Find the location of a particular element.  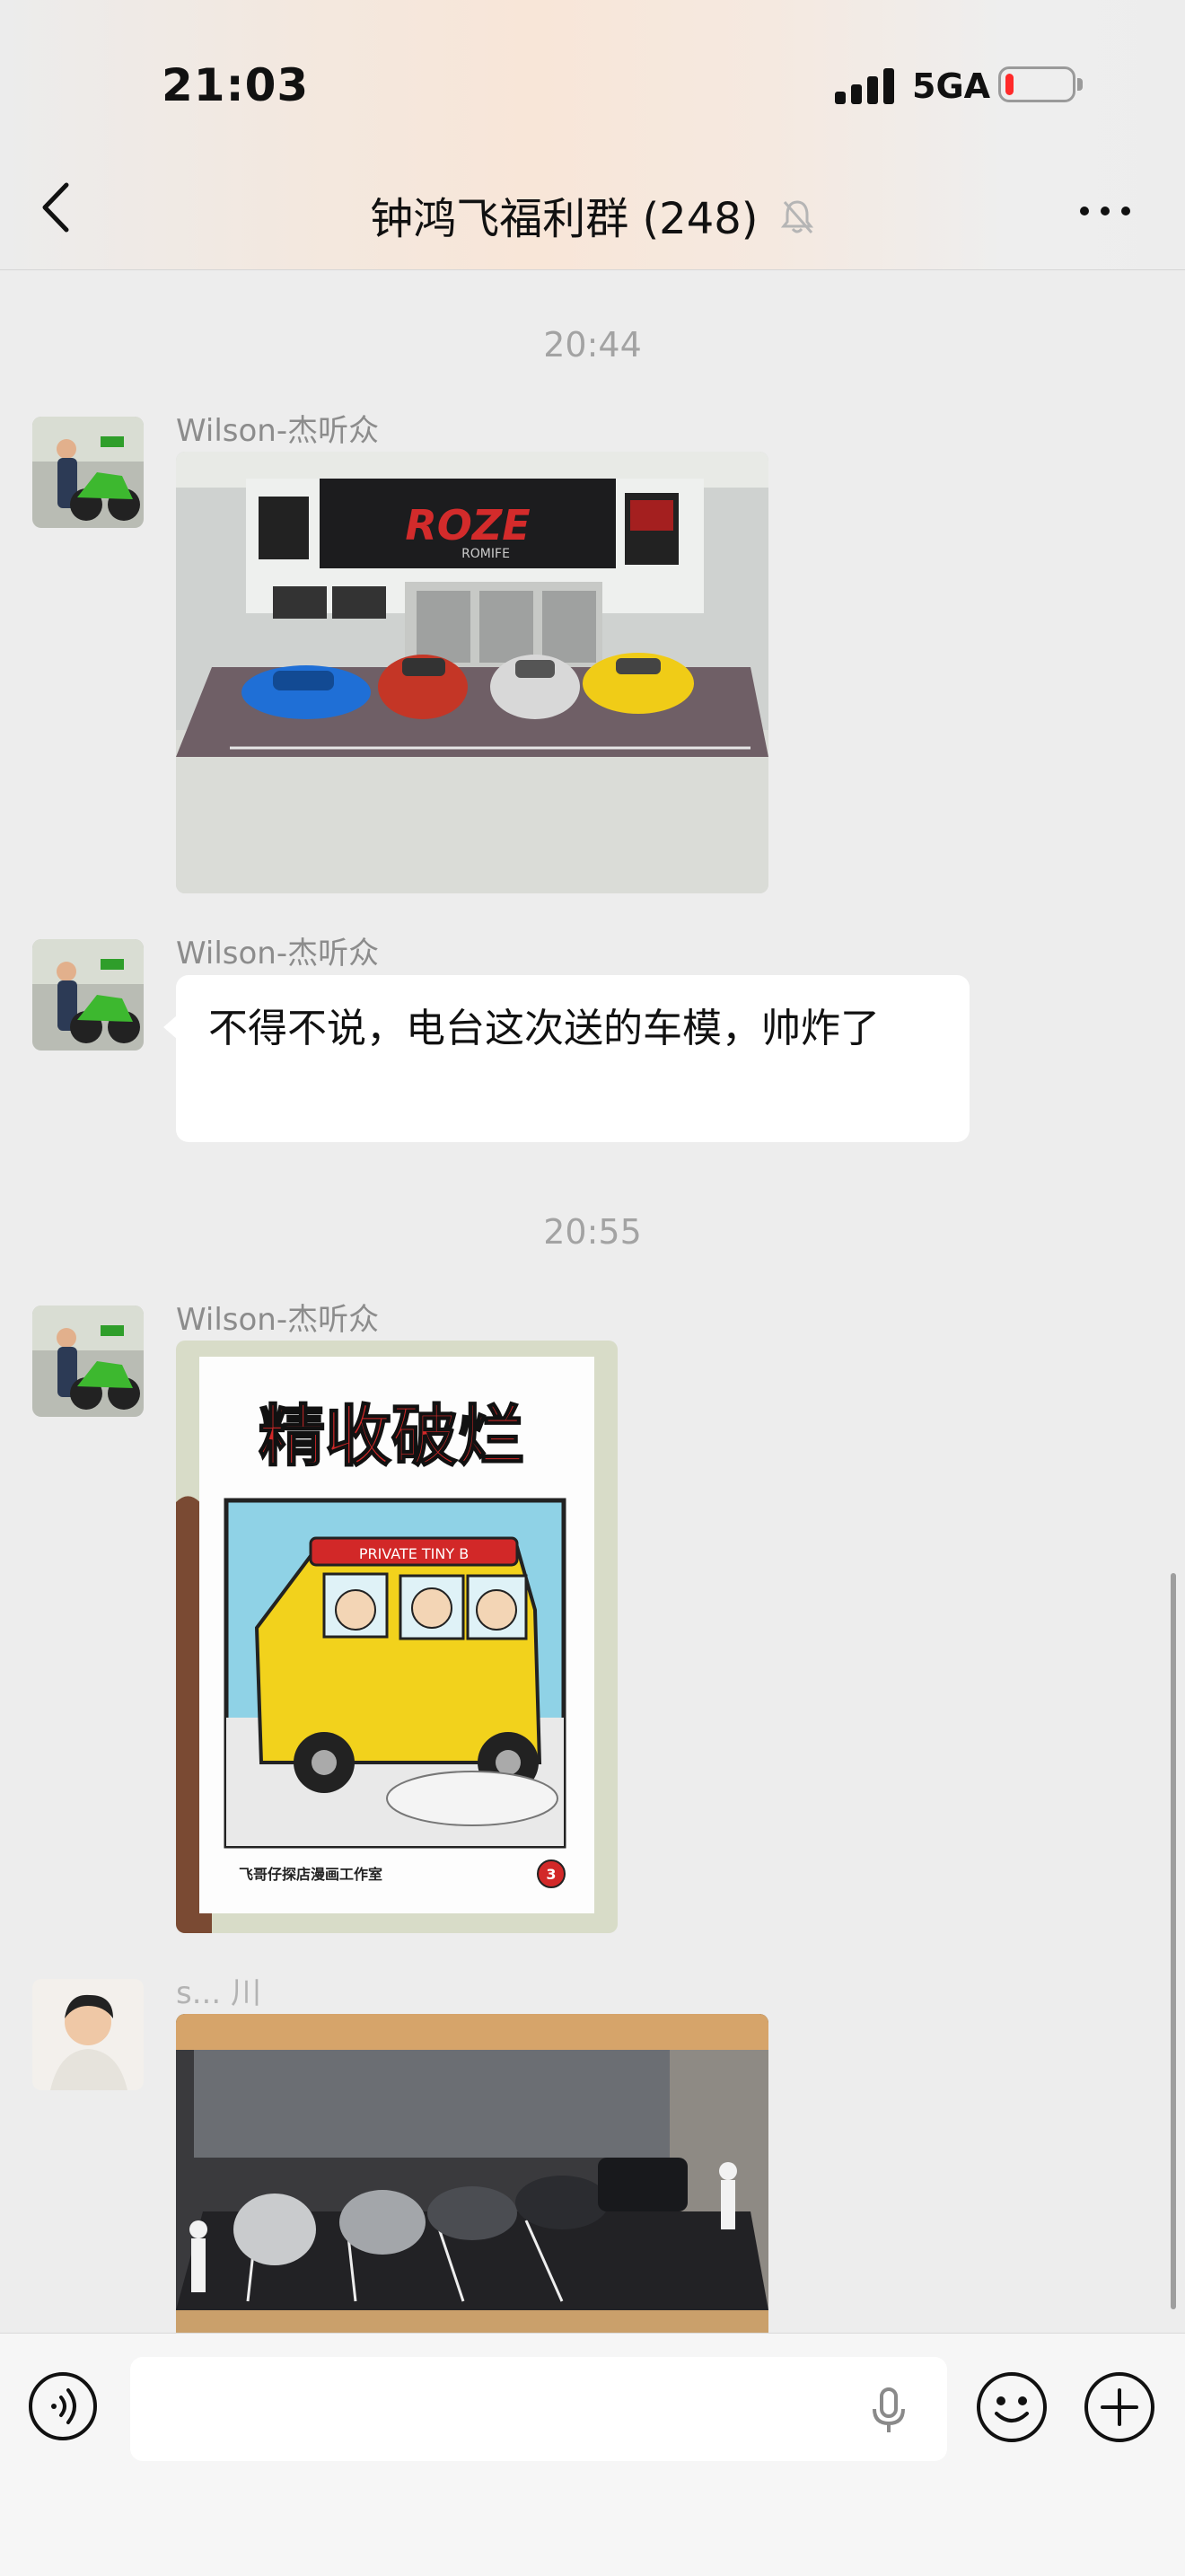

signal-icon is located at coordinates (866, 86).